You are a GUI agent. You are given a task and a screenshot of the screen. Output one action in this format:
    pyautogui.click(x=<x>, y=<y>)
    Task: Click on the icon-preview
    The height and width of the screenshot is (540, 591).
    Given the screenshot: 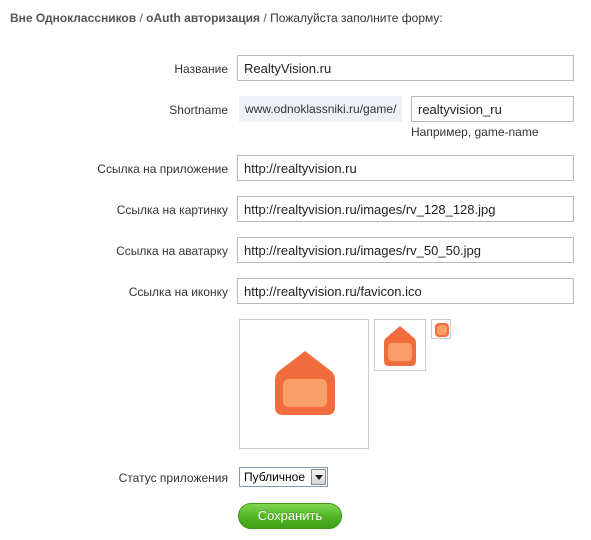 What is the action you would take?
    pyautogui.click(x=441, y=329)
    